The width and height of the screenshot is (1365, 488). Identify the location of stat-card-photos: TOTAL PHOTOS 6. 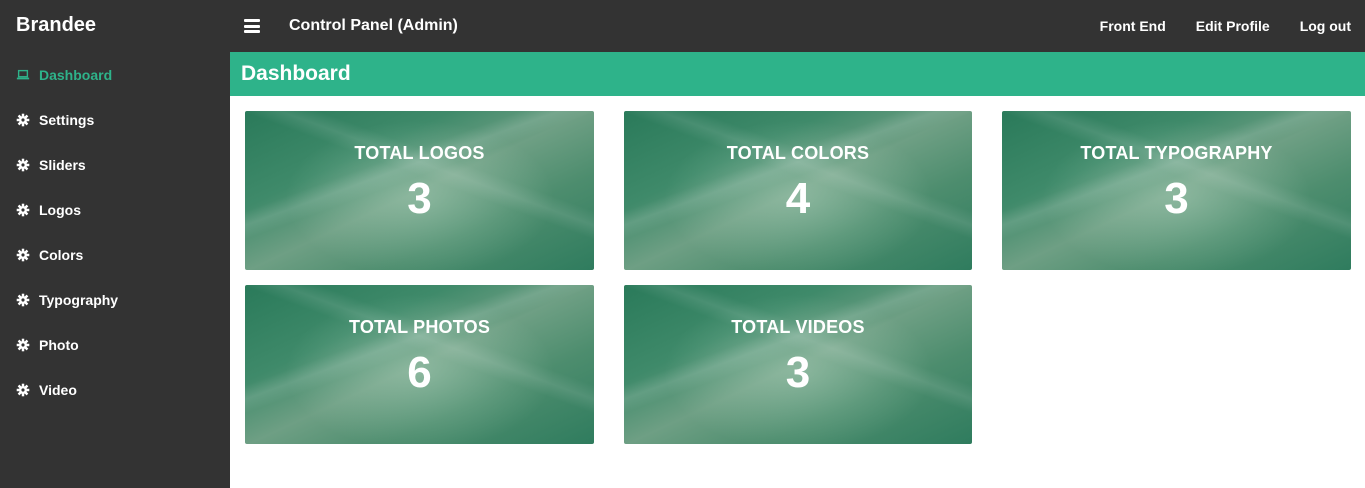
(419, 364).